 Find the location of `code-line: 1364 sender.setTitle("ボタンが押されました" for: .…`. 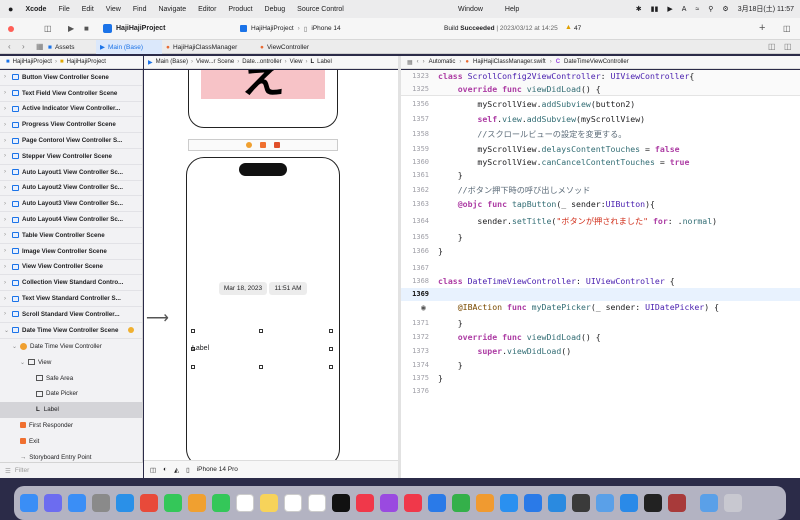

code-line: 1364 sender.setTitle("ボタンが押されました" for: .… is located at coordinates (600, 221).